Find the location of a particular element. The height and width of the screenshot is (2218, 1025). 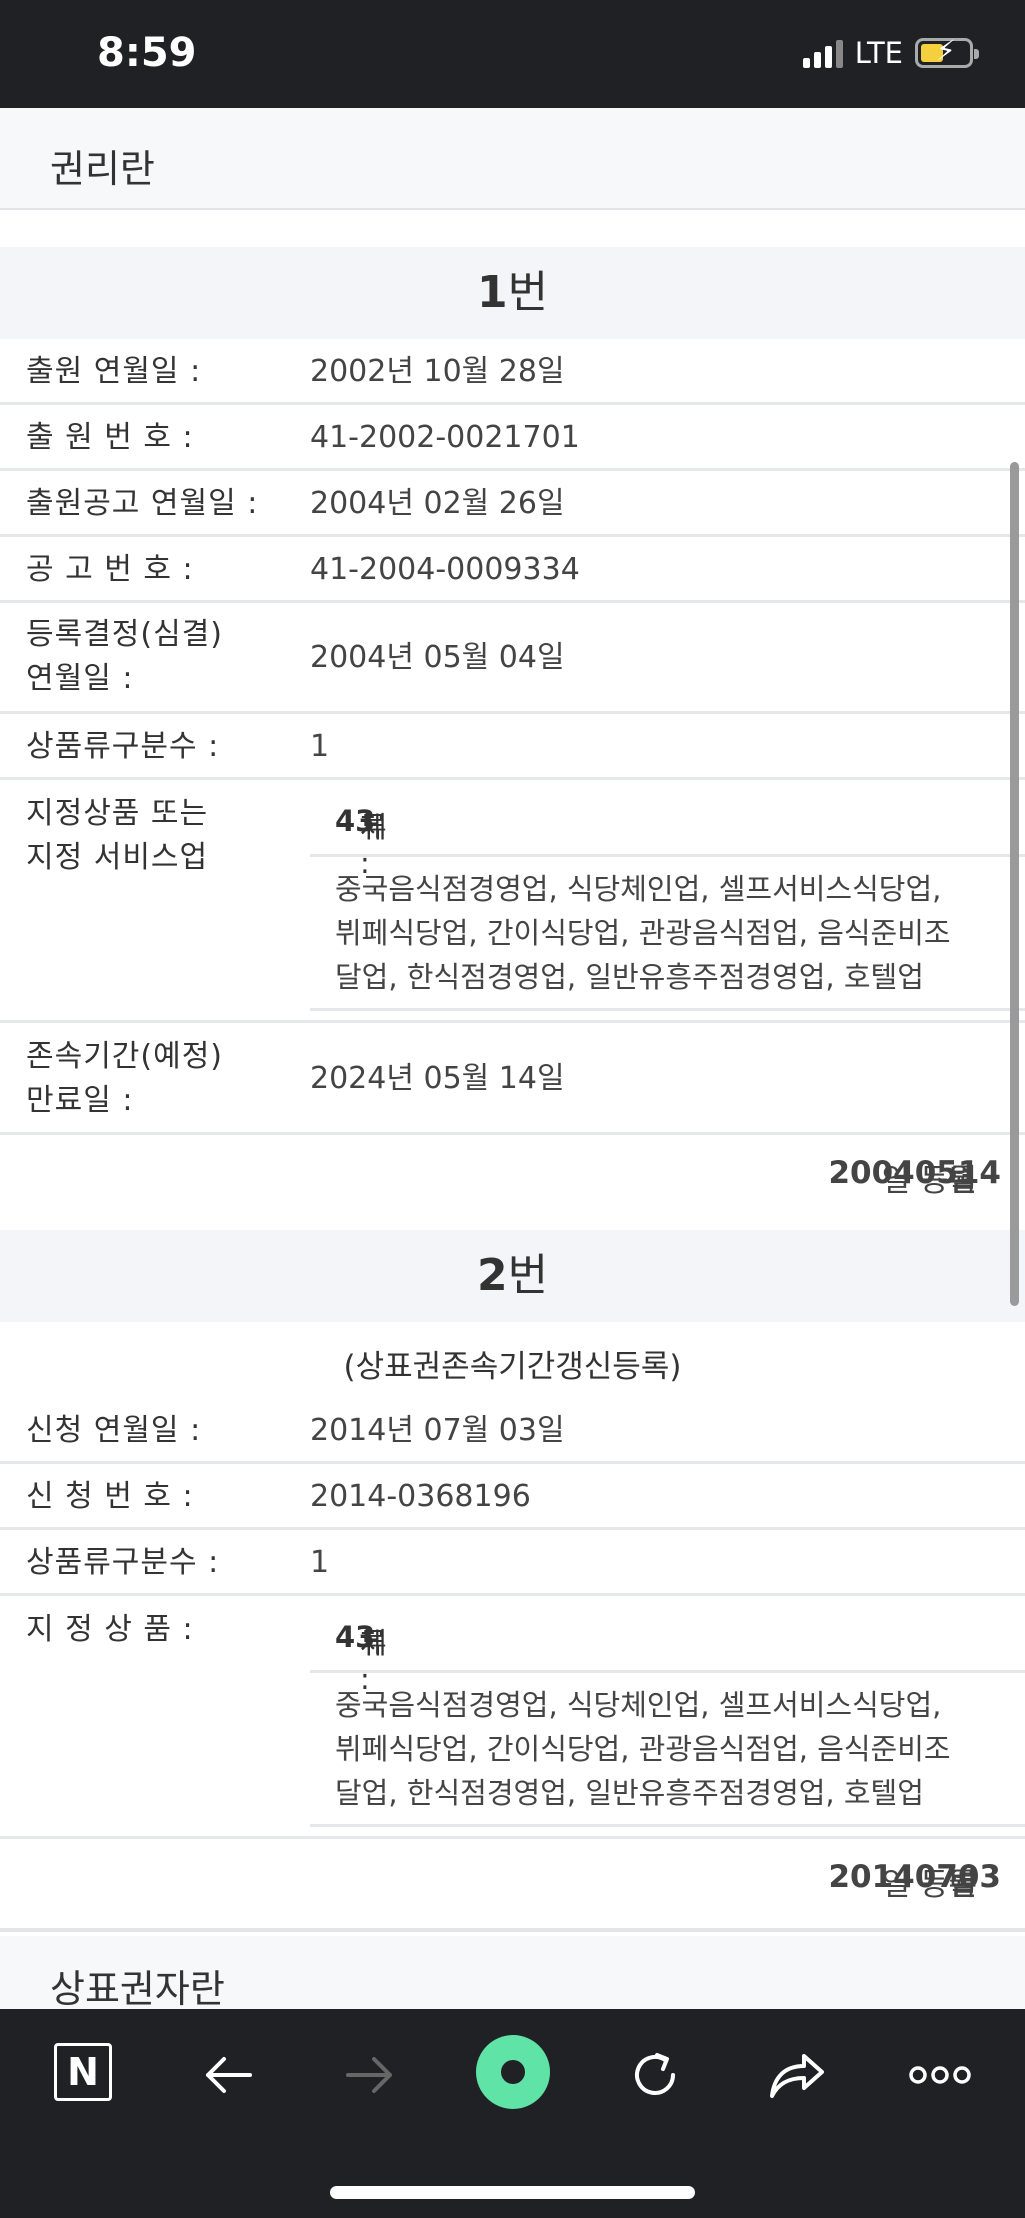

back-arrow-icon is located at coordinates (228, 2075).